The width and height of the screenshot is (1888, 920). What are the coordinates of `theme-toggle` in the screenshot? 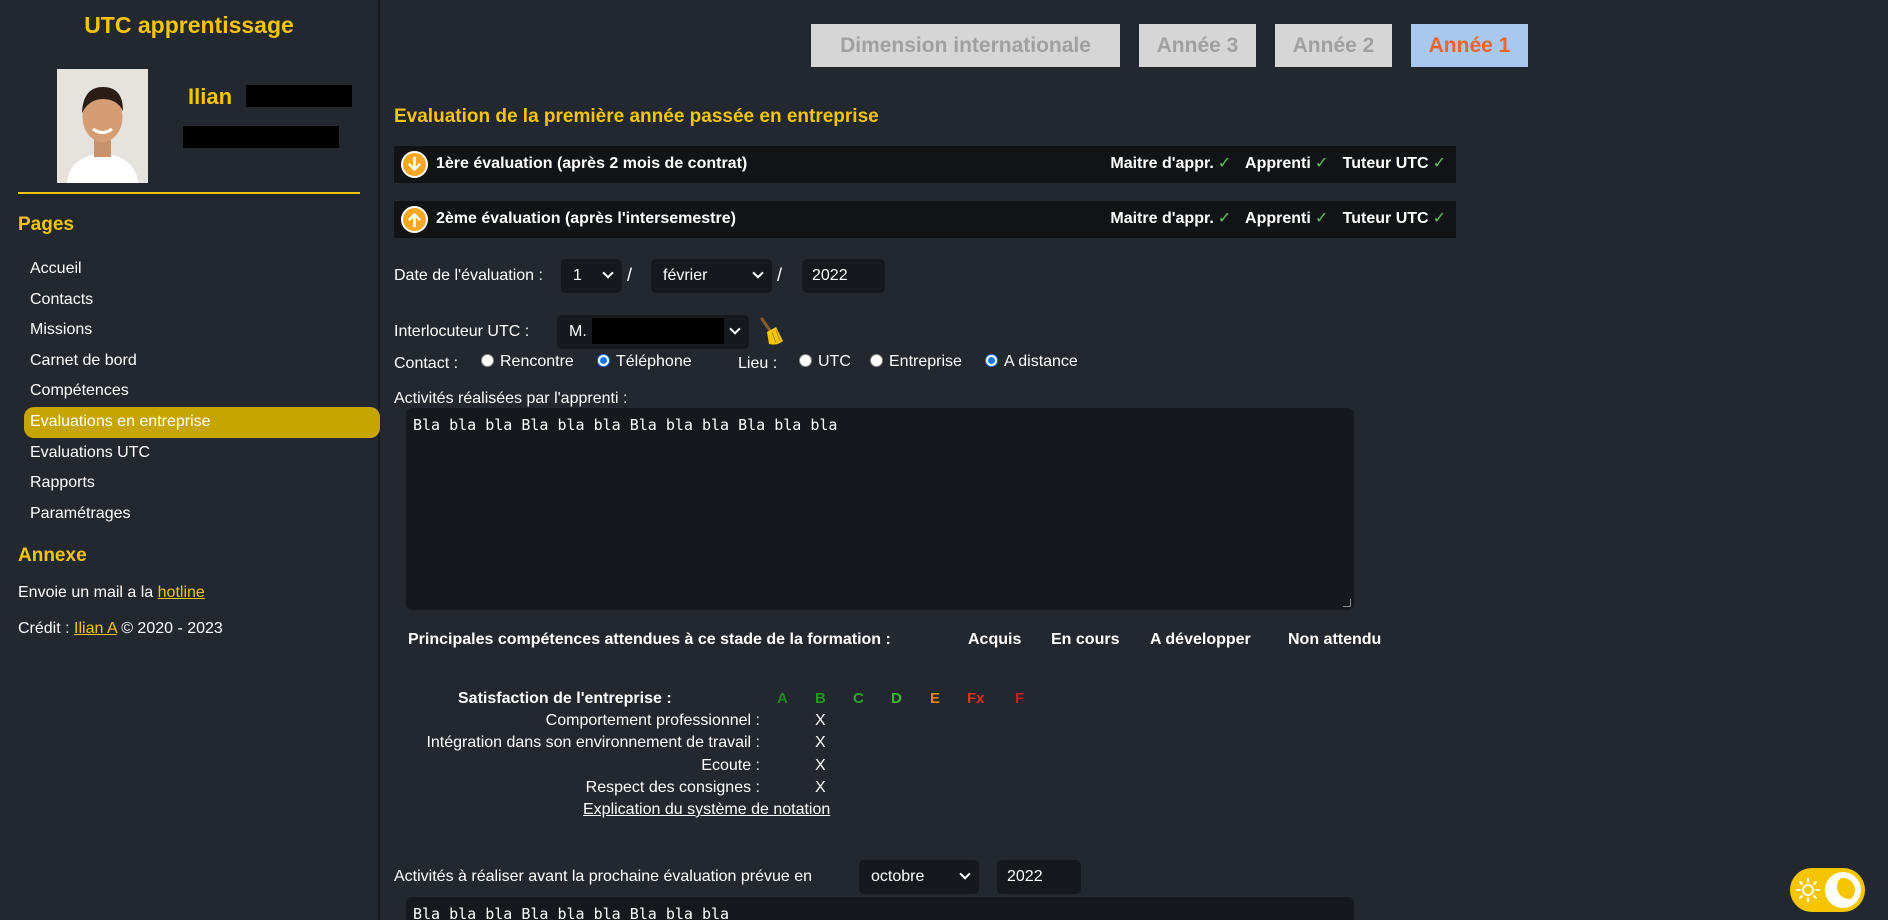 It's located at (1827, 890).